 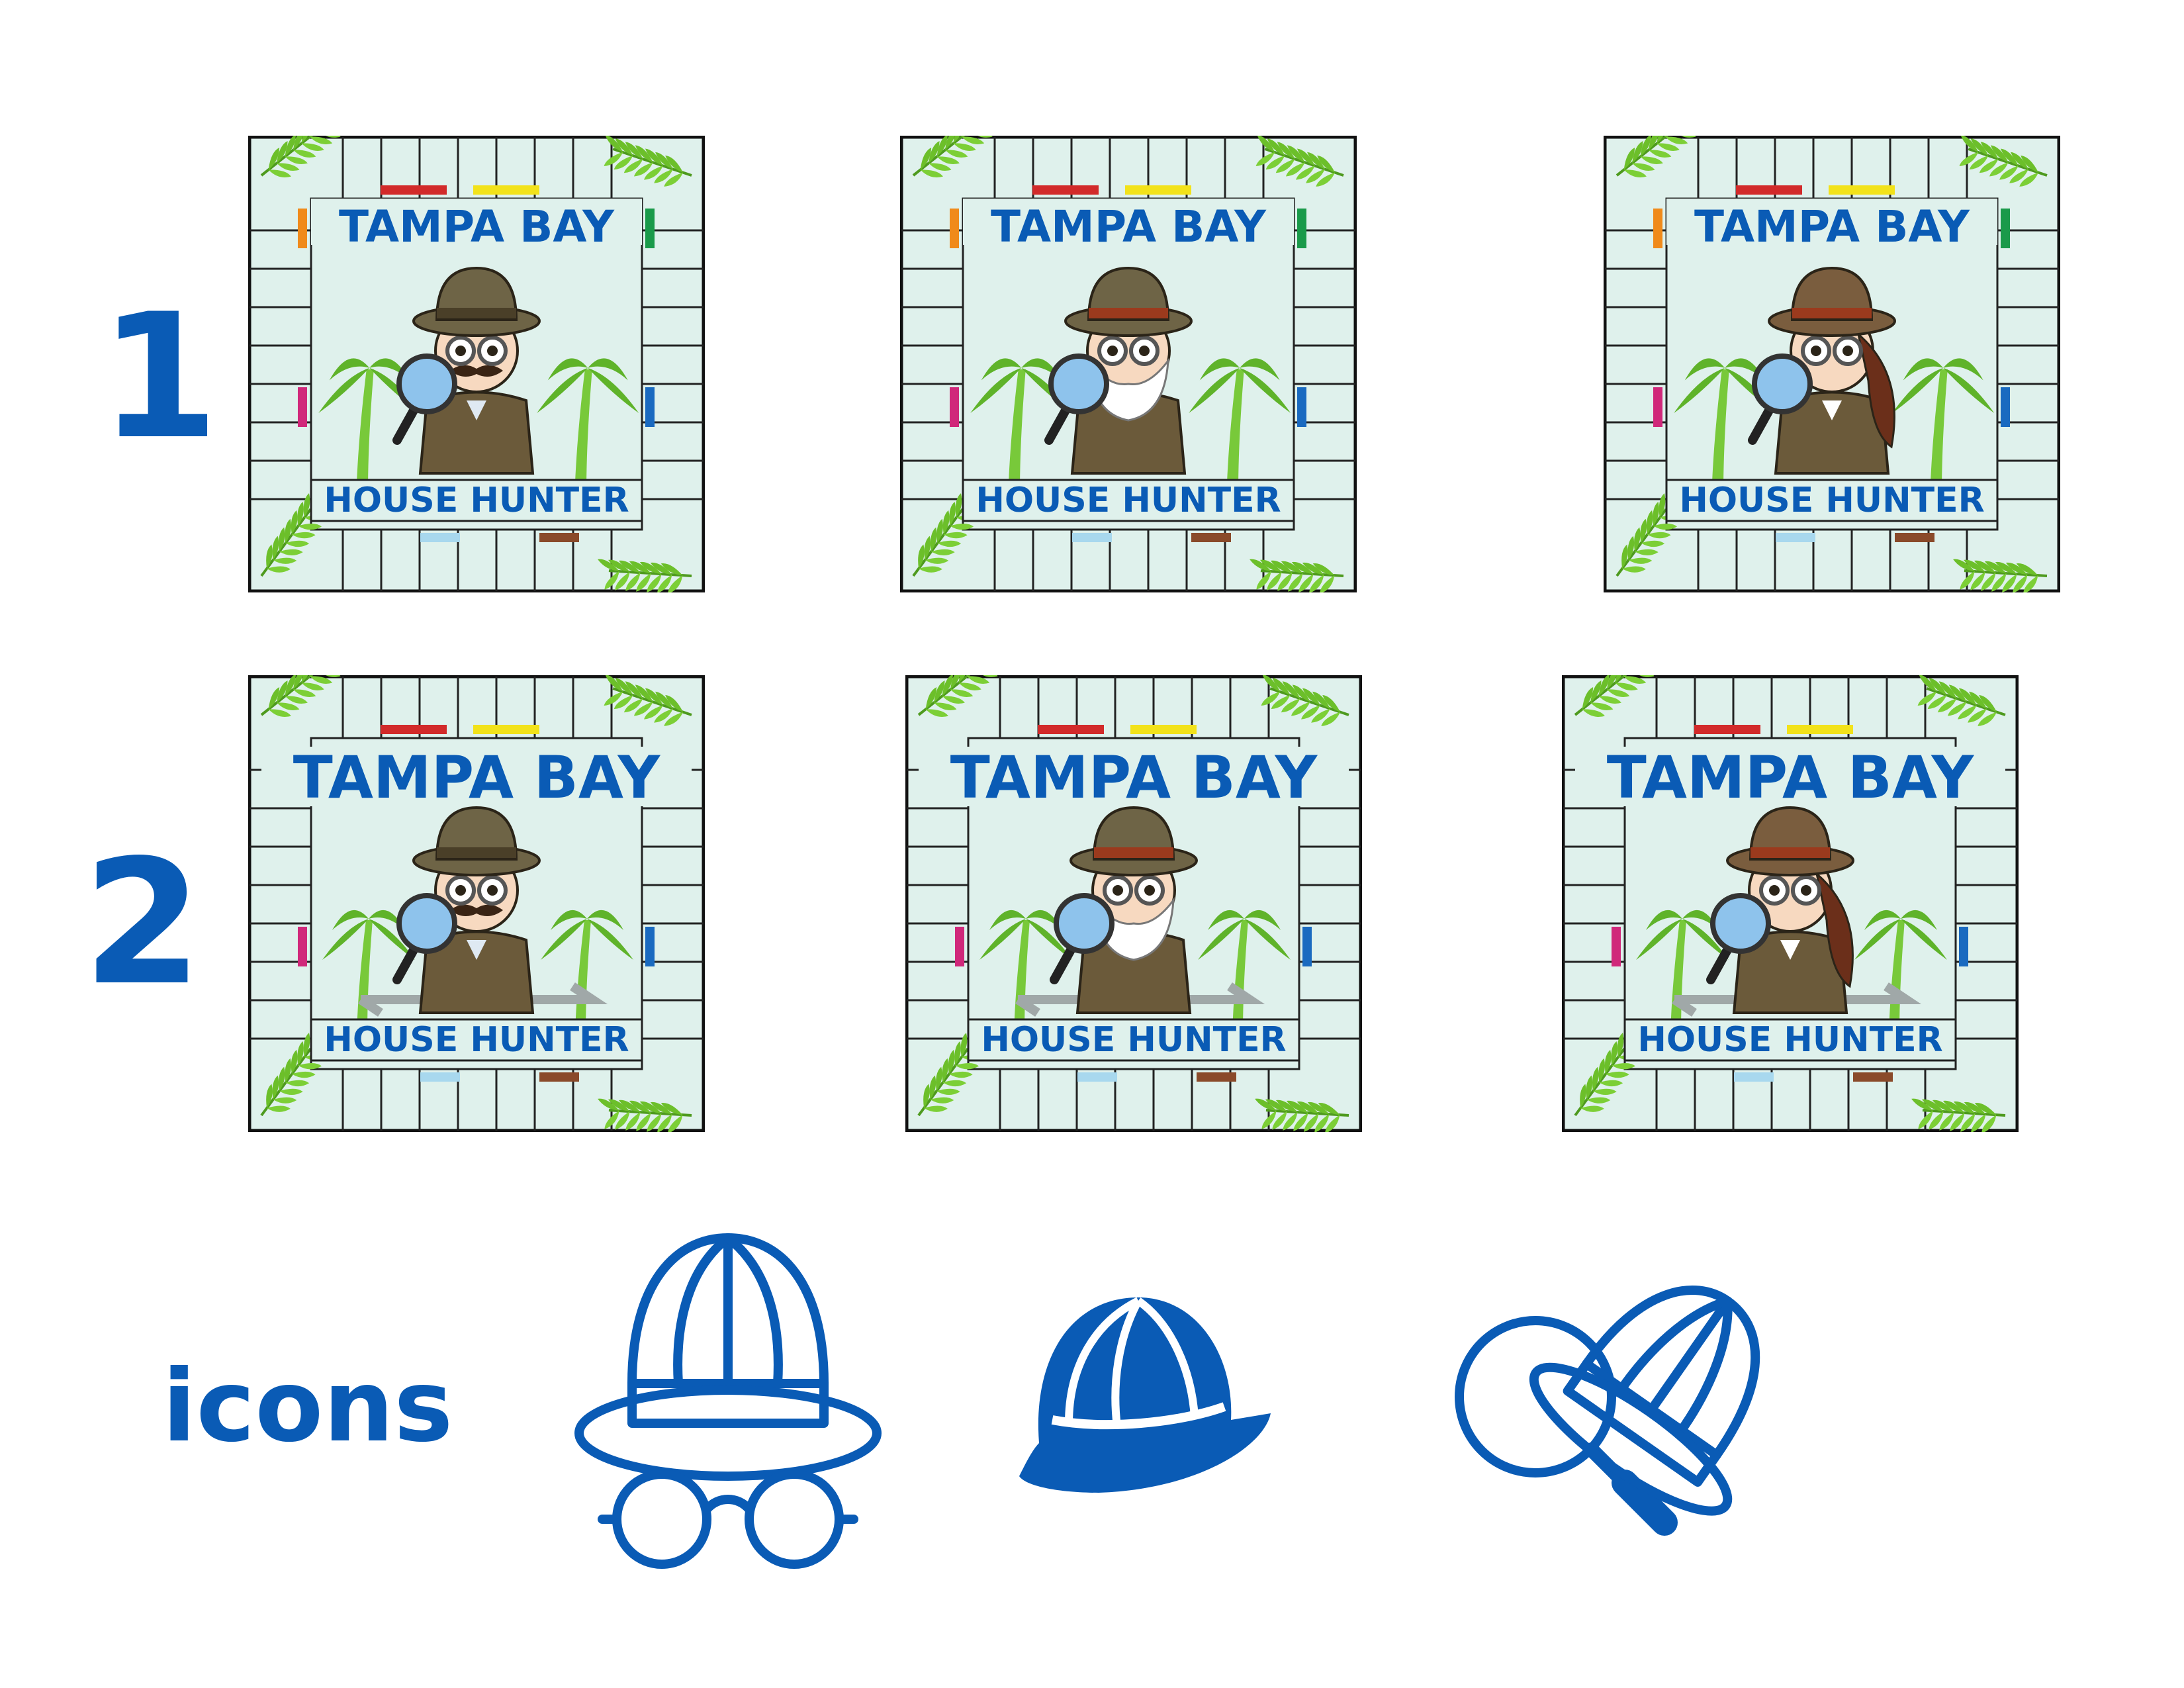 What do you see at coordinates (1790, 903) in the screenshot?
I see `logo-tile-2c: TAMPA BAY HOUSE HUNTER` at bounding box center [1790, 903].